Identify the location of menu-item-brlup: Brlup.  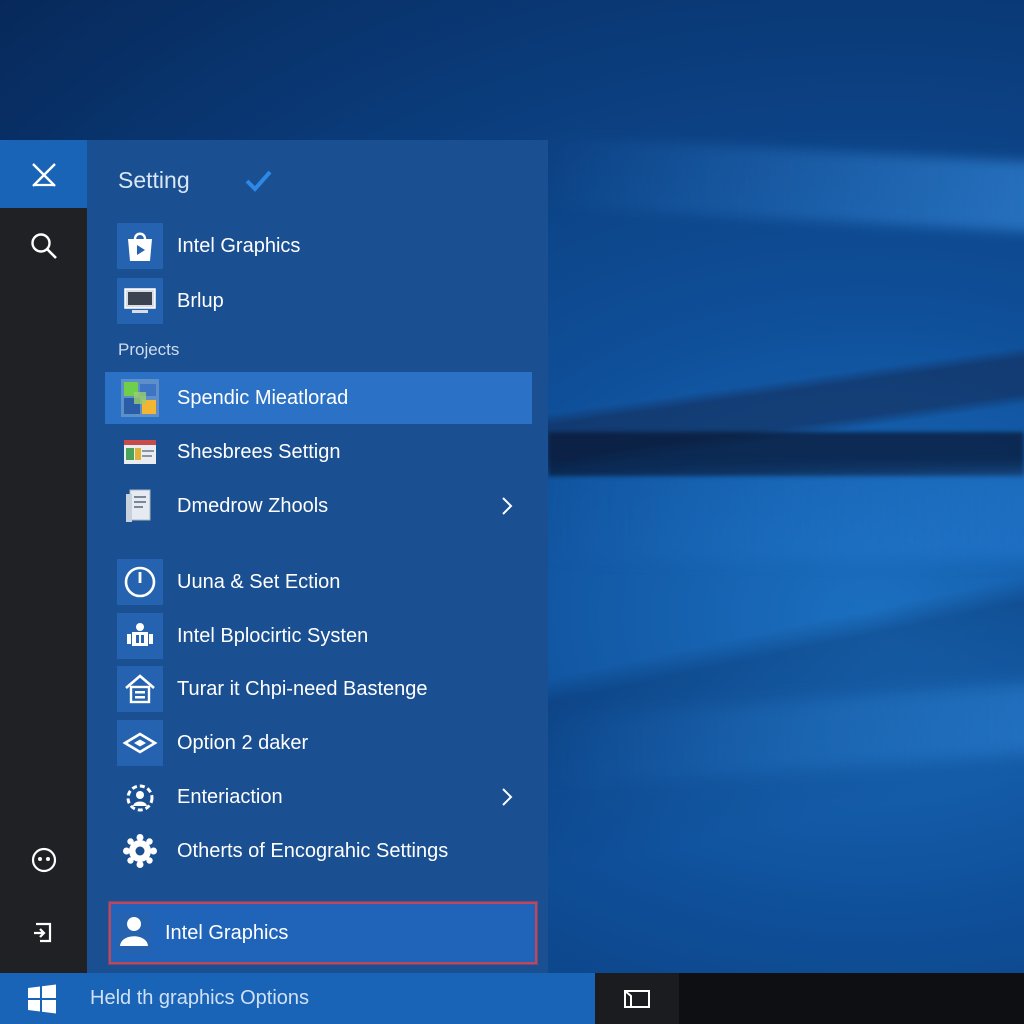
(318, 301).